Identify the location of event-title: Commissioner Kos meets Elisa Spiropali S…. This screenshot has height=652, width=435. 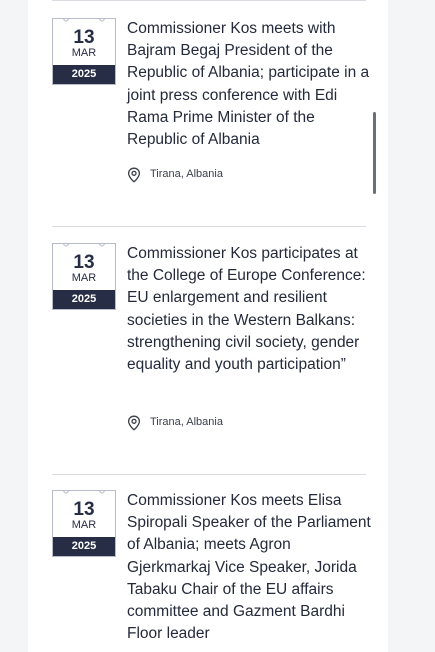
(249, 567).